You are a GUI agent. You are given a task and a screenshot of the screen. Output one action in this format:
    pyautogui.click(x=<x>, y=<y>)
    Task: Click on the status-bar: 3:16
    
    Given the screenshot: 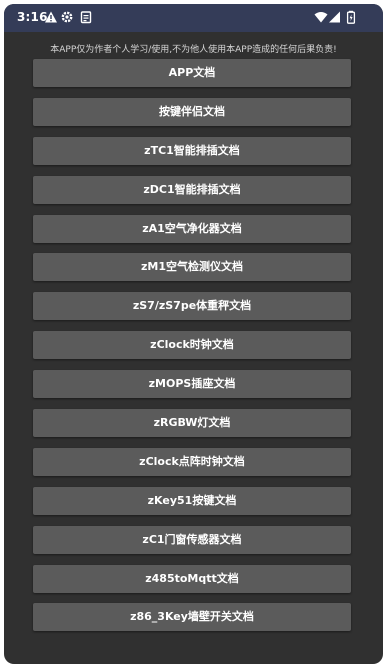 What is the action you would take?
    pyautogui.click(x=193, y=18)
    